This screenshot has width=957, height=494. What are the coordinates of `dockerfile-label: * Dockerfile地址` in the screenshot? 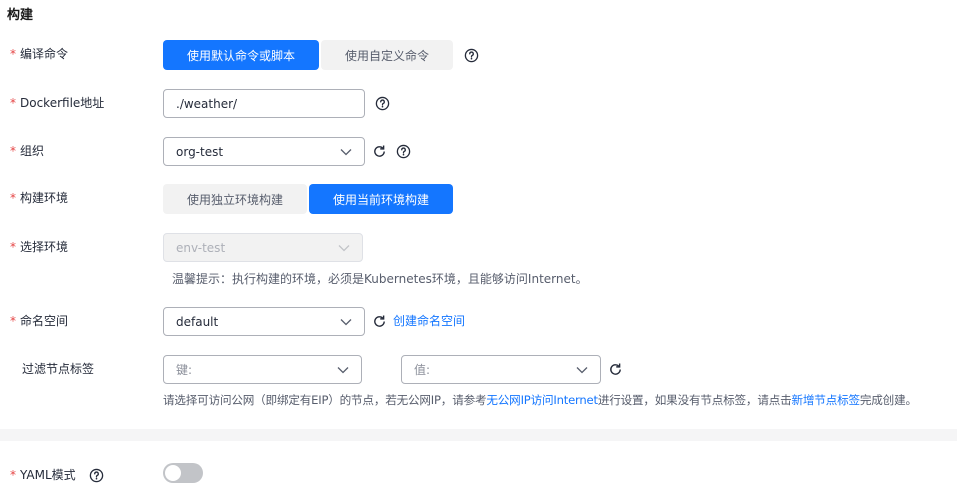 It's located at (57, 103).